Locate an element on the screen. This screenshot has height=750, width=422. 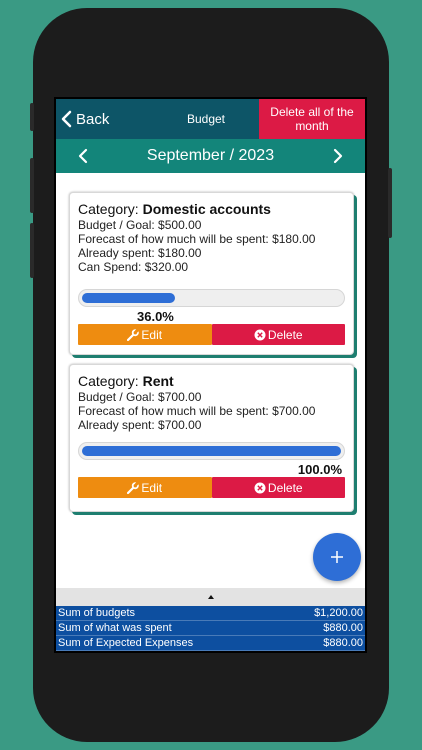
category-heading: Category: Domestic accounts is located at coordinates (211, 209).